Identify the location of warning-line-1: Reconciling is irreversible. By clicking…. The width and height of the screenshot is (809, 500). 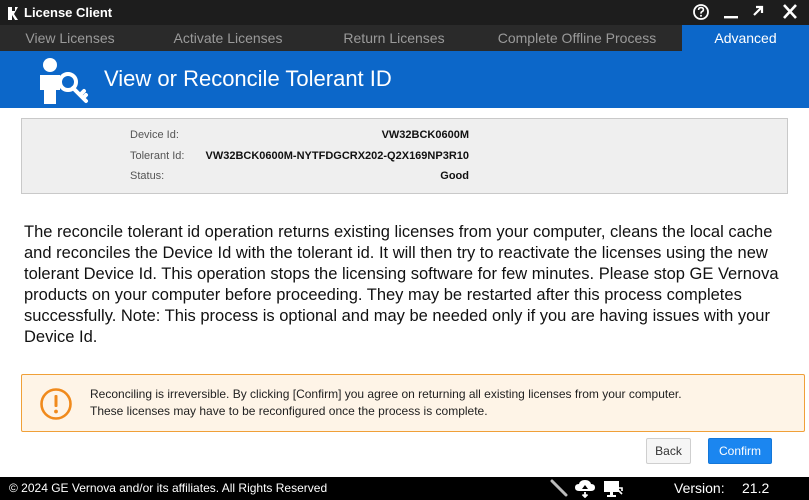
(386, 394).